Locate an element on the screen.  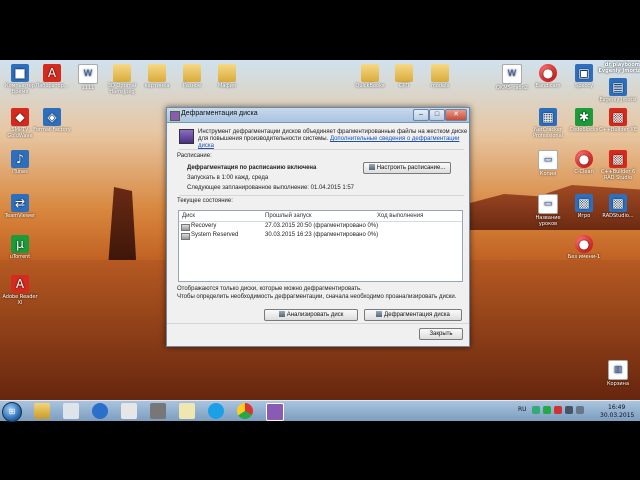
disk-name: System Reserved is located at coordinates (215, 235).